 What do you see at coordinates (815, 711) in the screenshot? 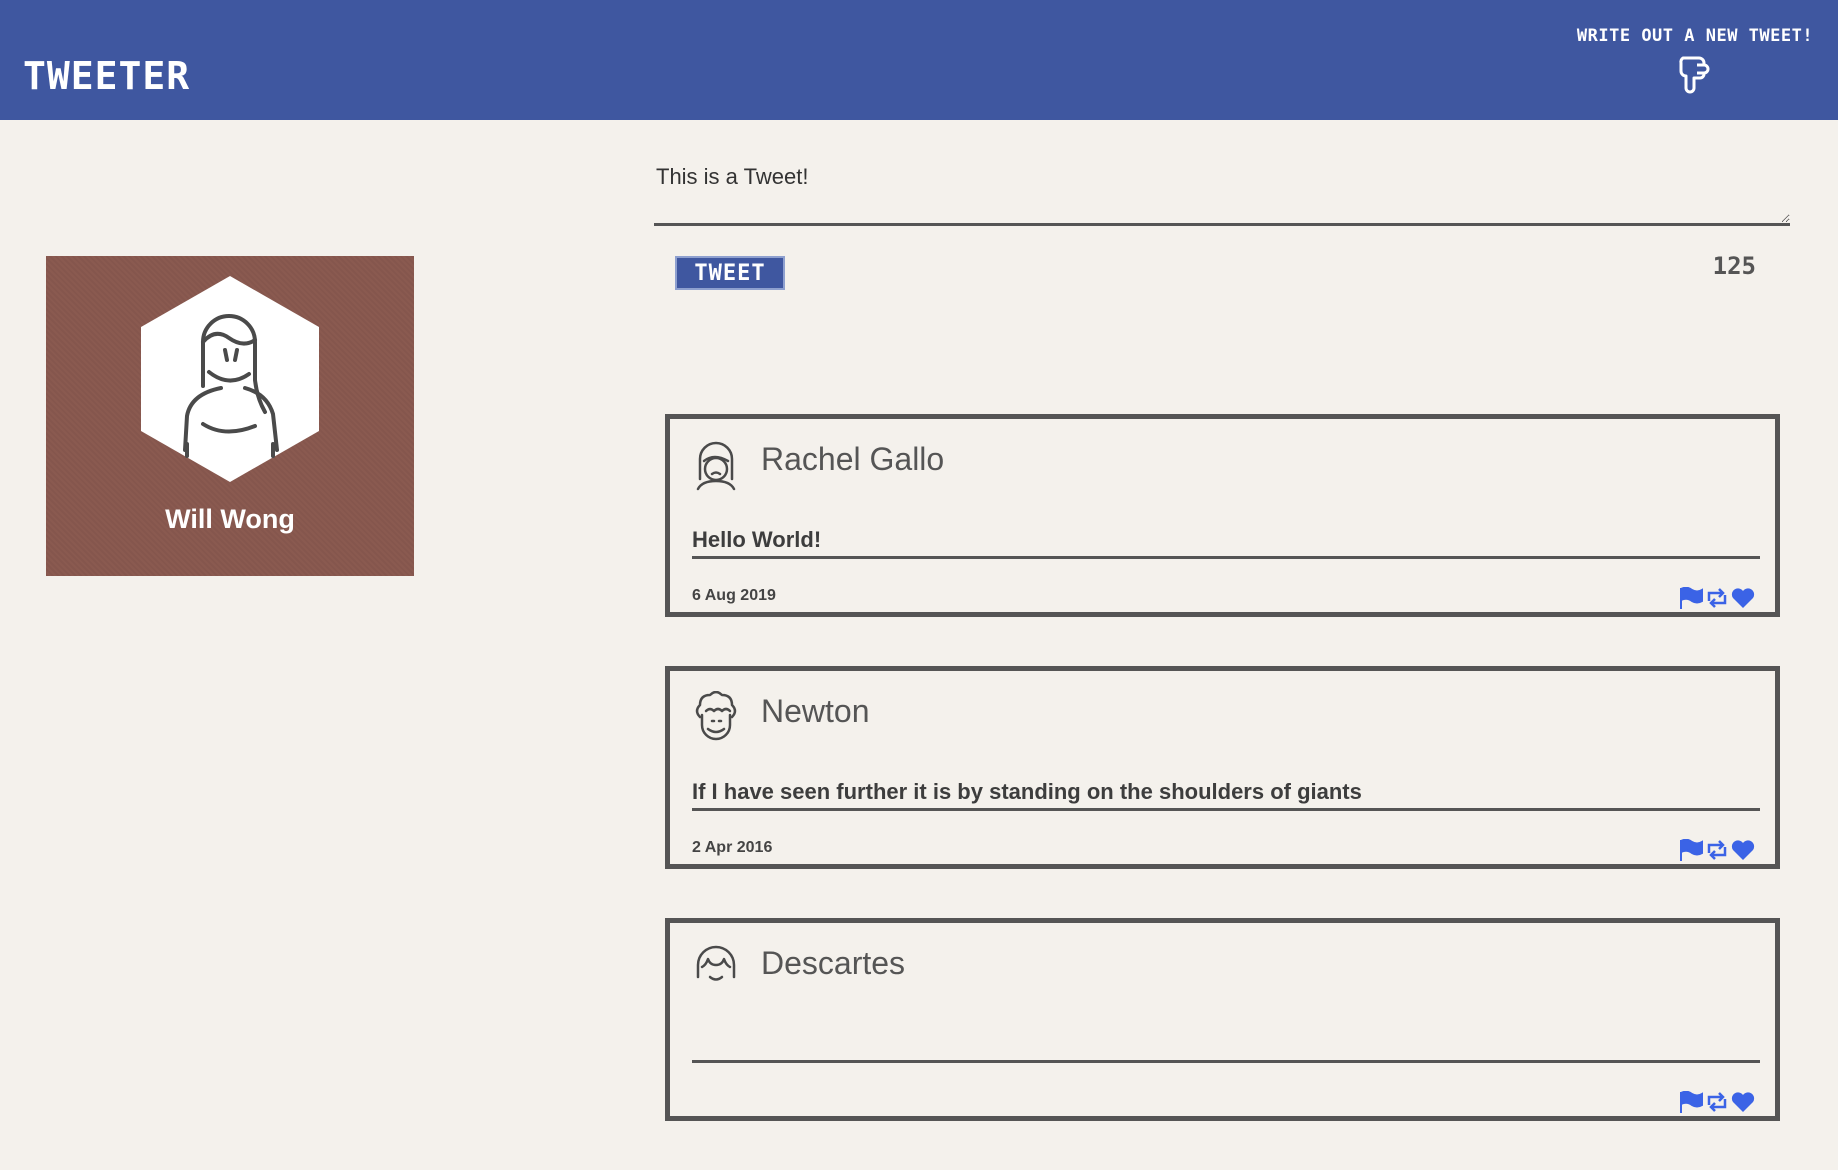
I see `tweet-author: Newton` at bounding box center [815, 711].